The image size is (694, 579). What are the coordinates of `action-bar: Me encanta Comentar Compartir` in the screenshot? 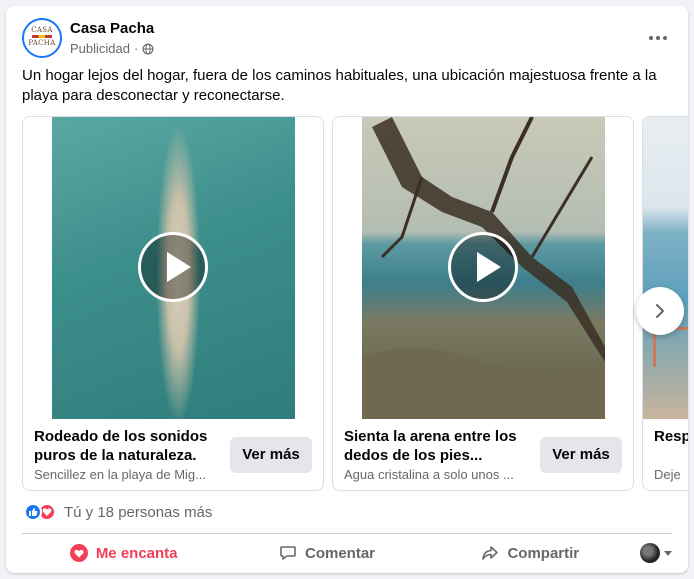 It's located at (347, 553).